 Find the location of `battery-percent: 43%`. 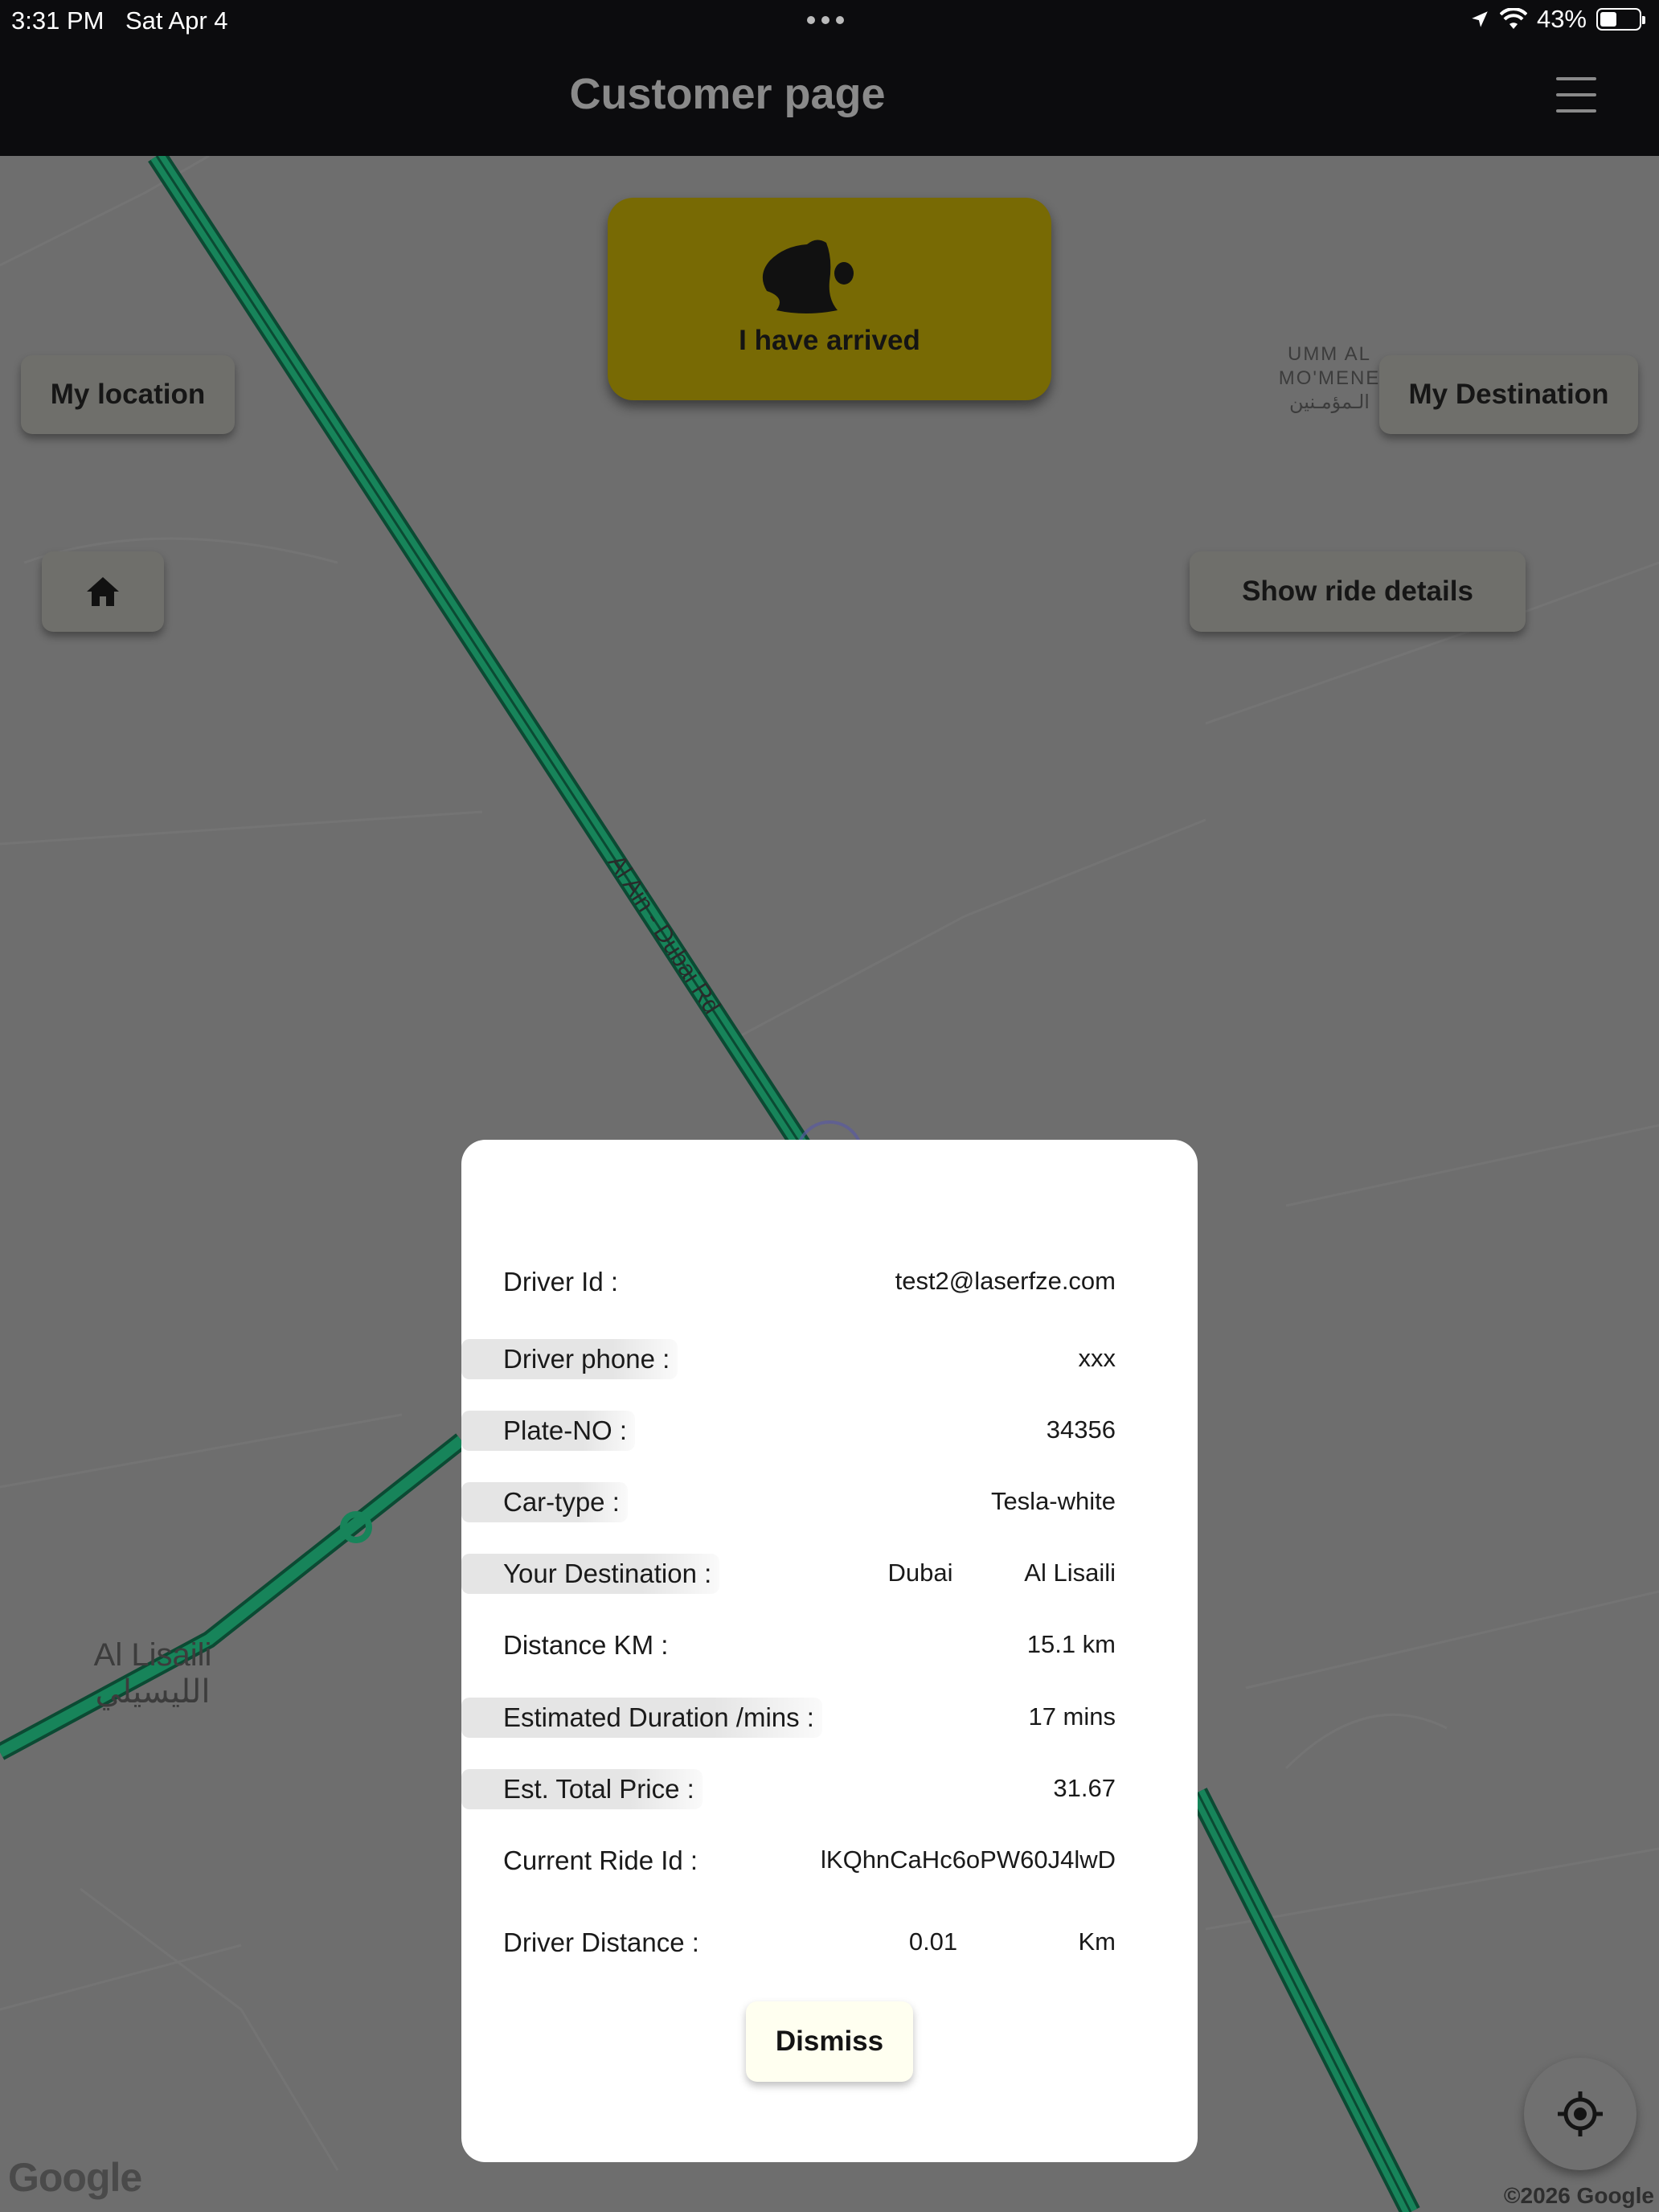

battery-percent: 43% is located at coordinates (1561, 19).